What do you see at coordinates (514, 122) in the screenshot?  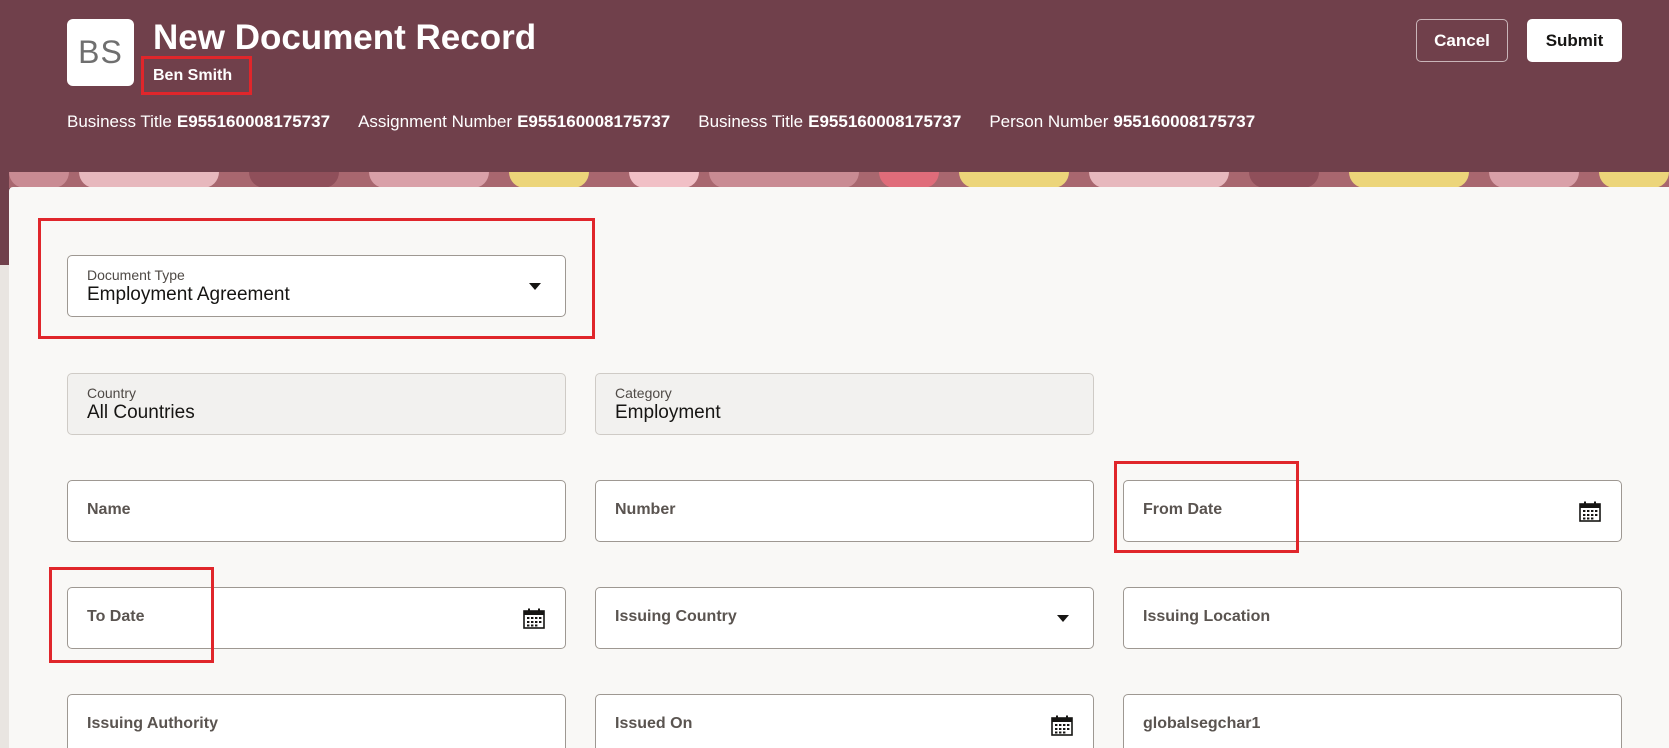 I see `meta-assignment-number: Assignment Number E955160008175737` at bounding box center [514, 122].